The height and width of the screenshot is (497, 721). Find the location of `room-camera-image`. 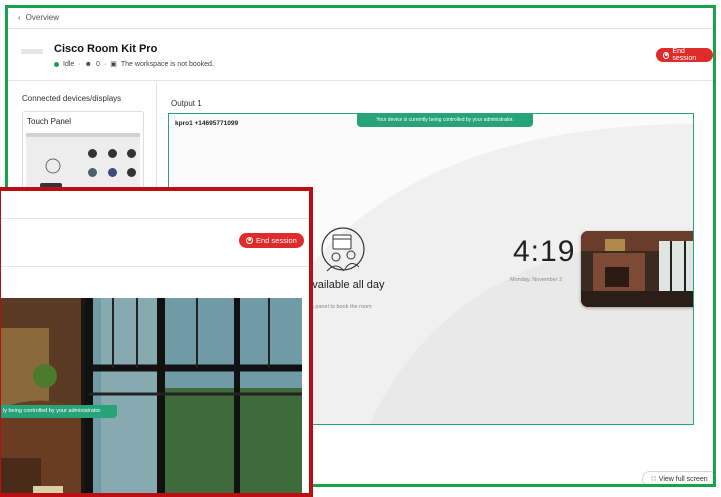

room-camera-image is located at coordinates (637, 269).